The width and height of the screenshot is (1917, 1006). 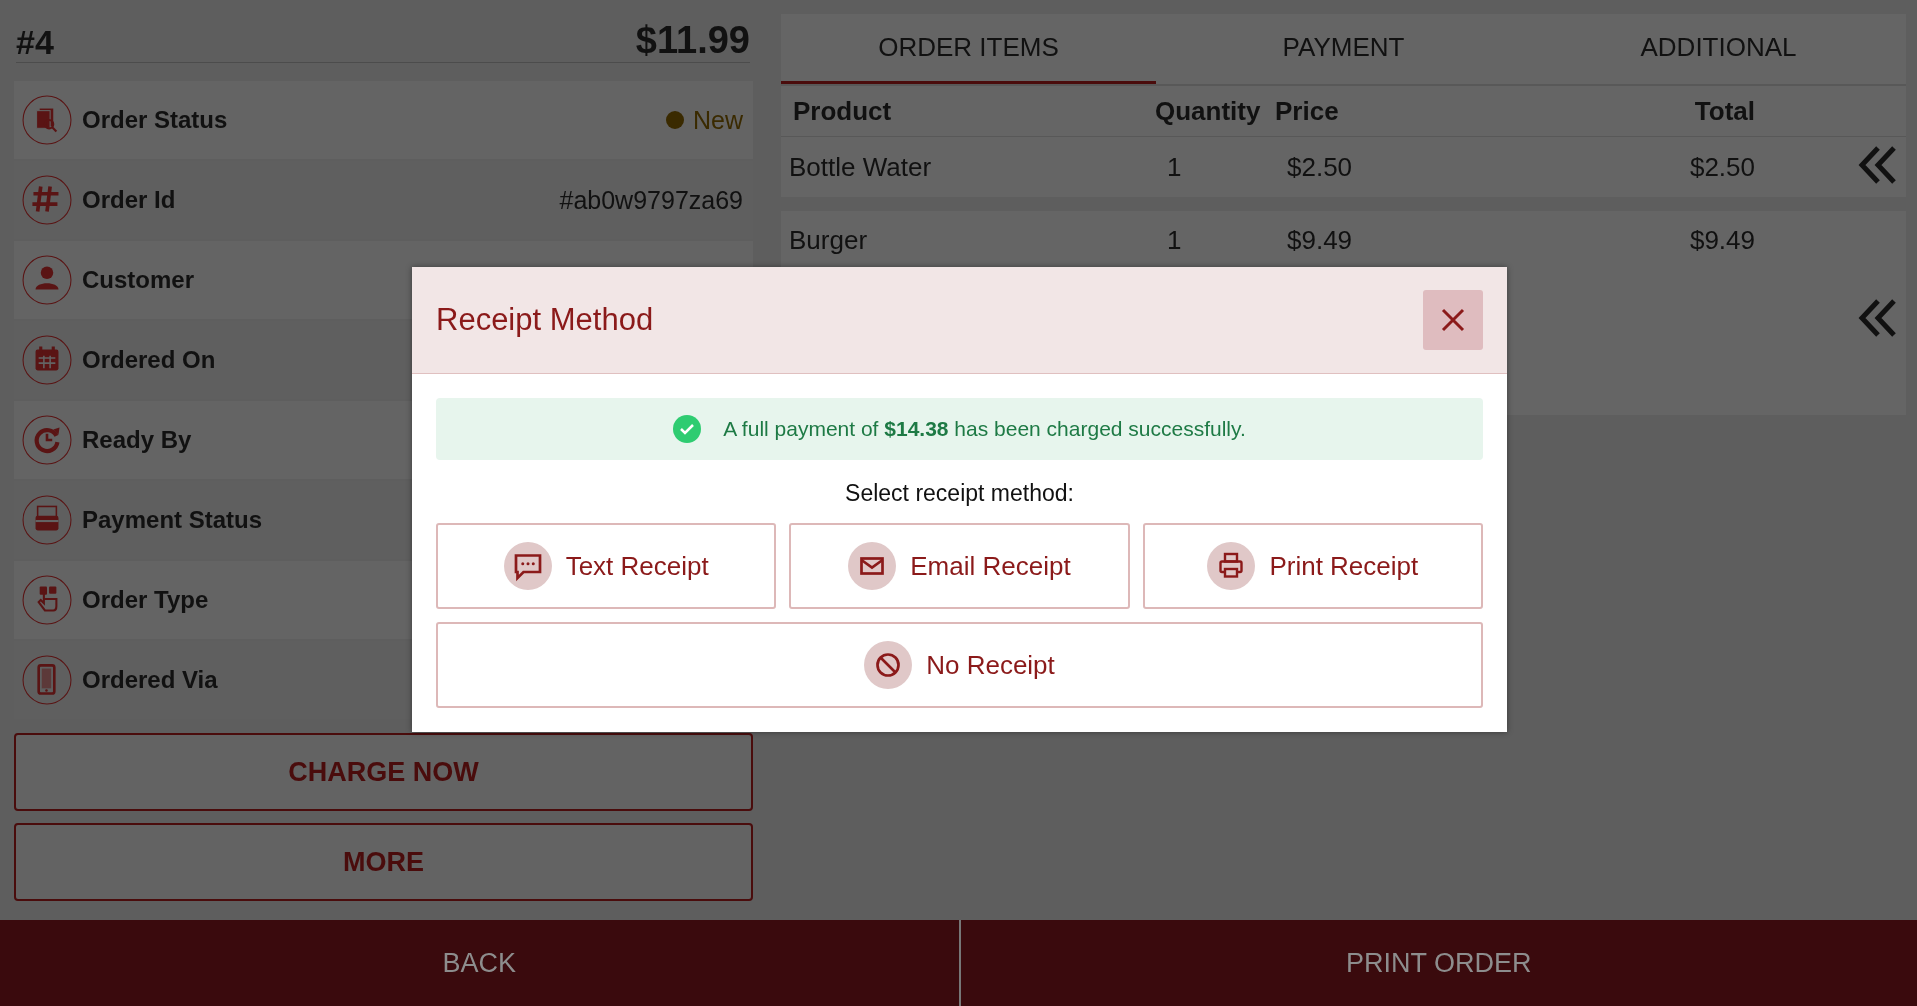 I want to click on column-header: Total, so click(x=1724, y=111).